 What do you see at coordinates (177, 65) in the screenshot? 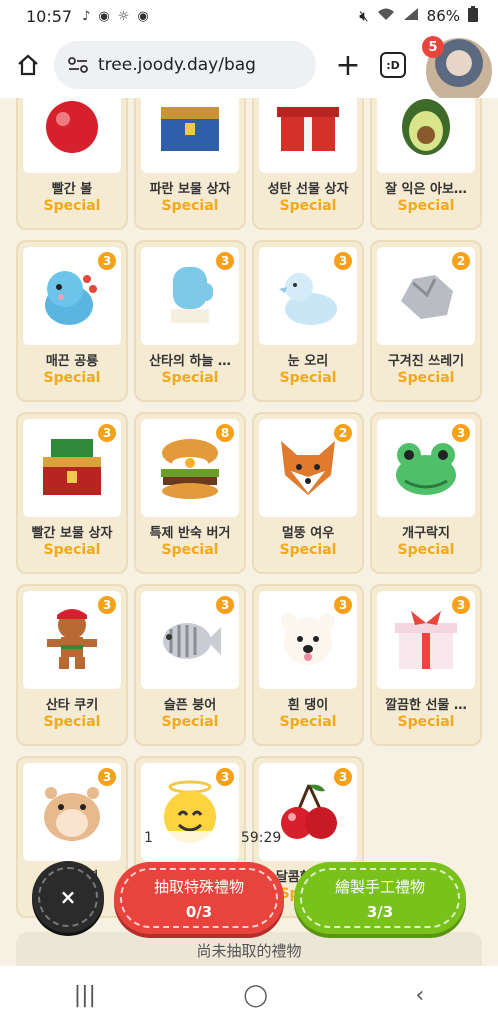
I see `url-text: tree.joody.day/bag` at bounding box center [177, 65].